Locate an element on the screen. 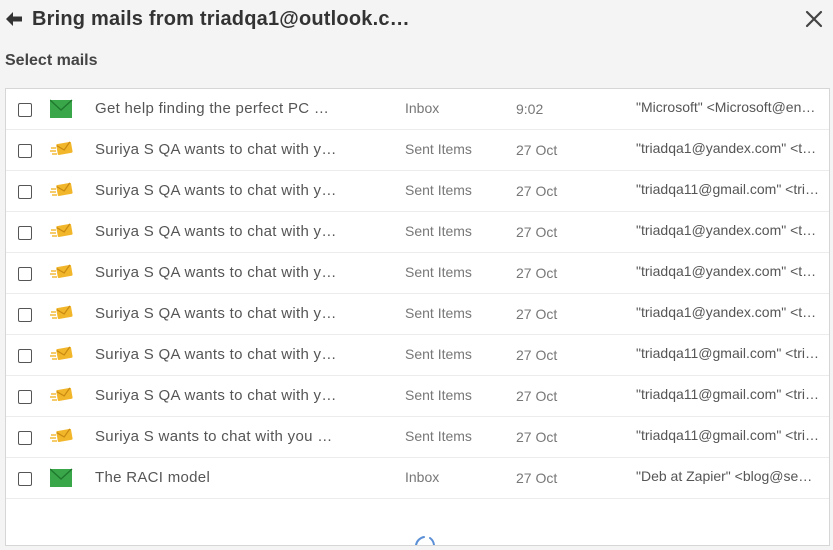 The height and width of the screenshot is (550, 833). mail-subject: The RACI model is located at coordinates (153, 477).